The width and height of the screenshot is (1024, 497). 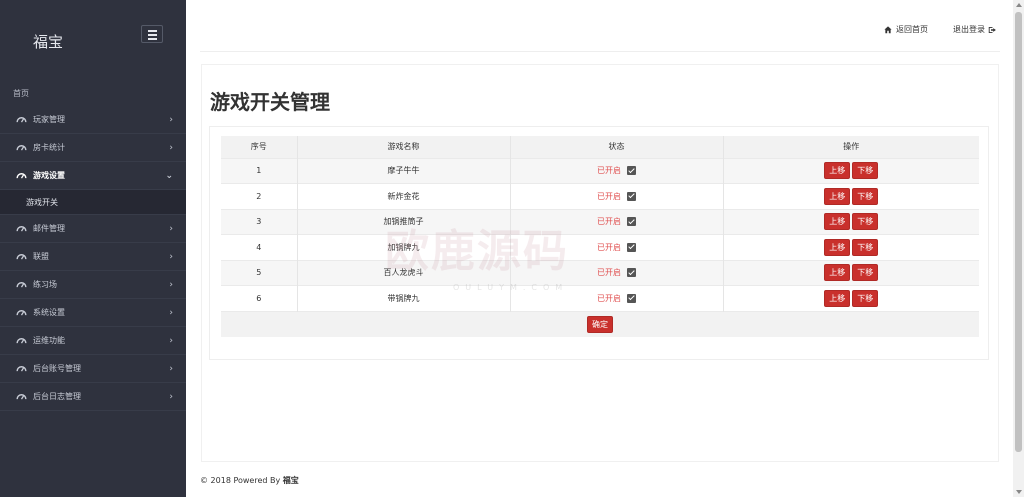 What do you see at coordinates (93, 120) in the screenshot?
I see `sidebar-item: 玩家管理 ›` at bounding box center [93, 120].